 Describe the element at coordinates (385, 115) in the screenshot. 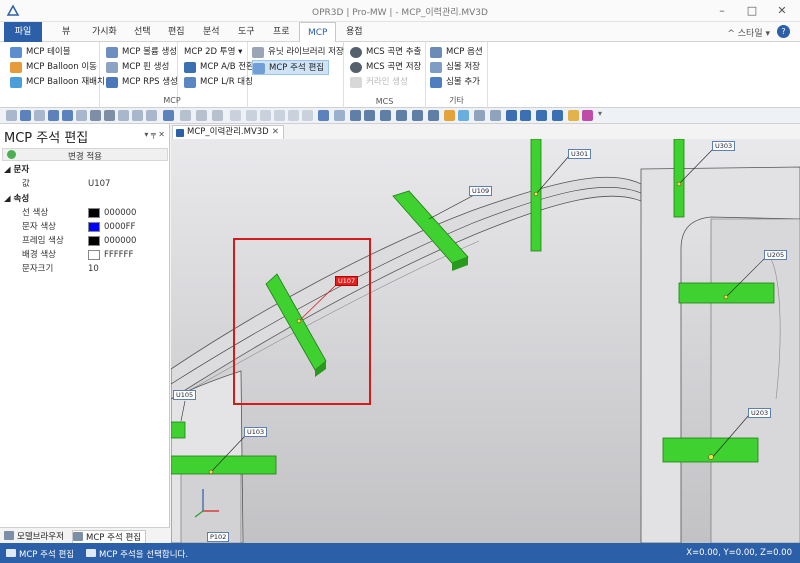

I see `view-left-icon` at that location.